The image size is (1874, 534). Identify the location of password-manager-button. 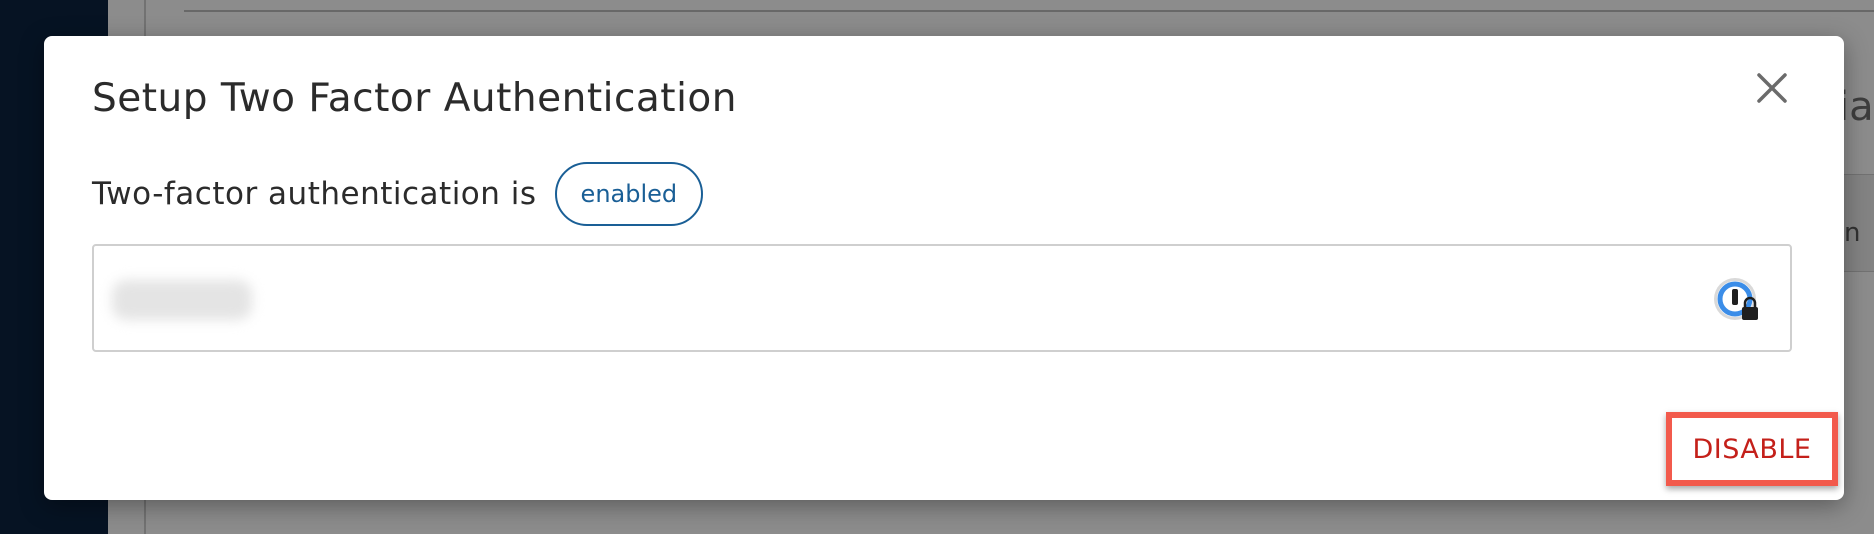
(1737, 301).